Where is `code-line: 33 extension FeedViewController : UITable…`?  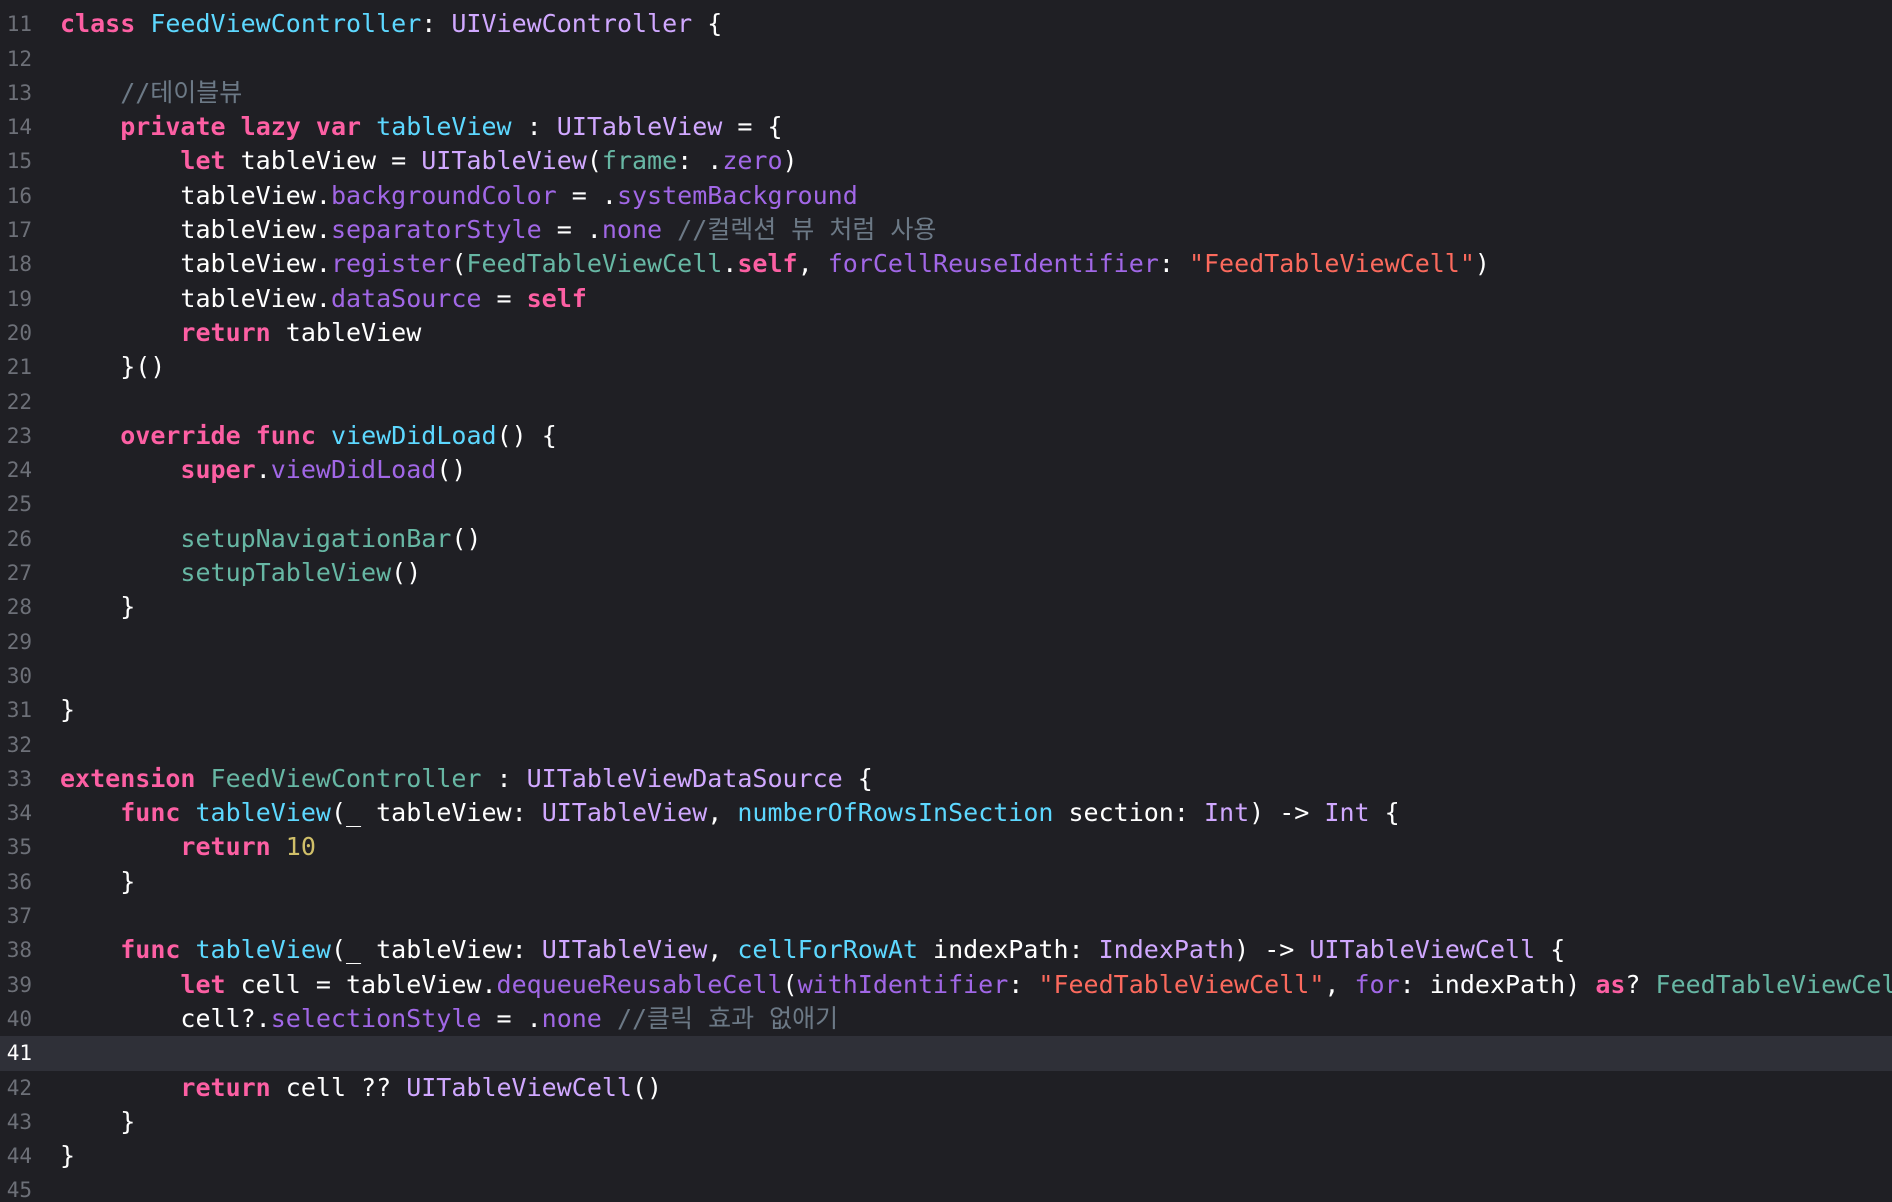
code-line: 33 extension FeedViewController : UITable… is located at coordinates (946, 779).